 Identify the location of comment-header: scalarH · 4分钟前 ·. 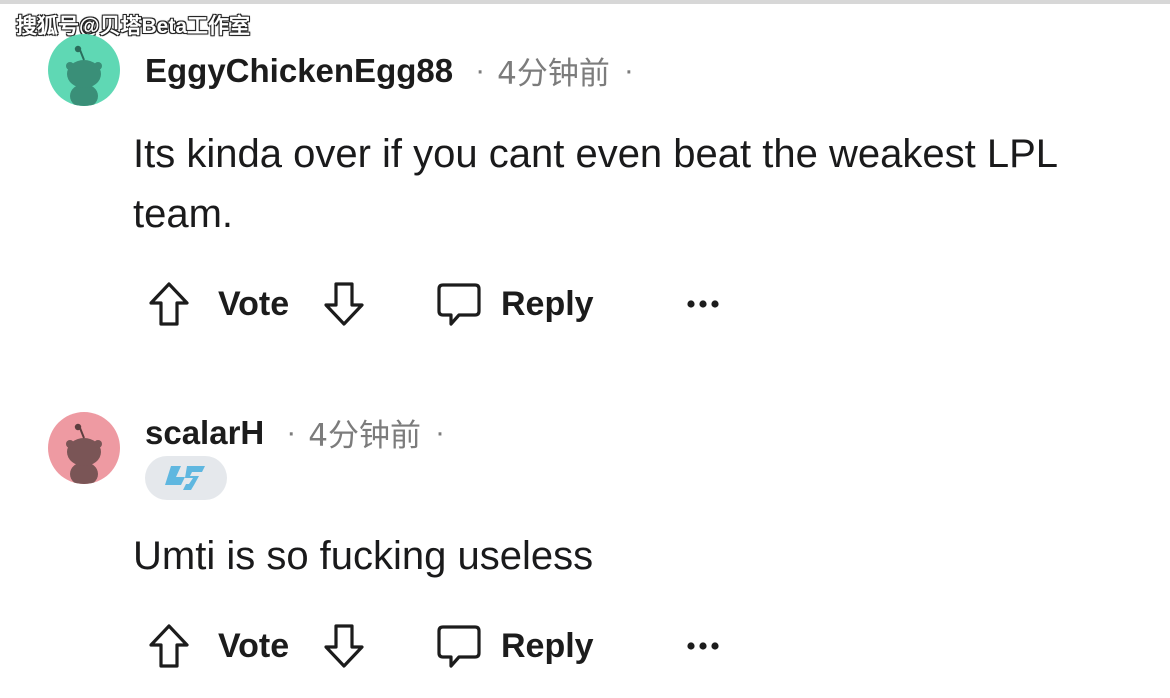
(295, 432).